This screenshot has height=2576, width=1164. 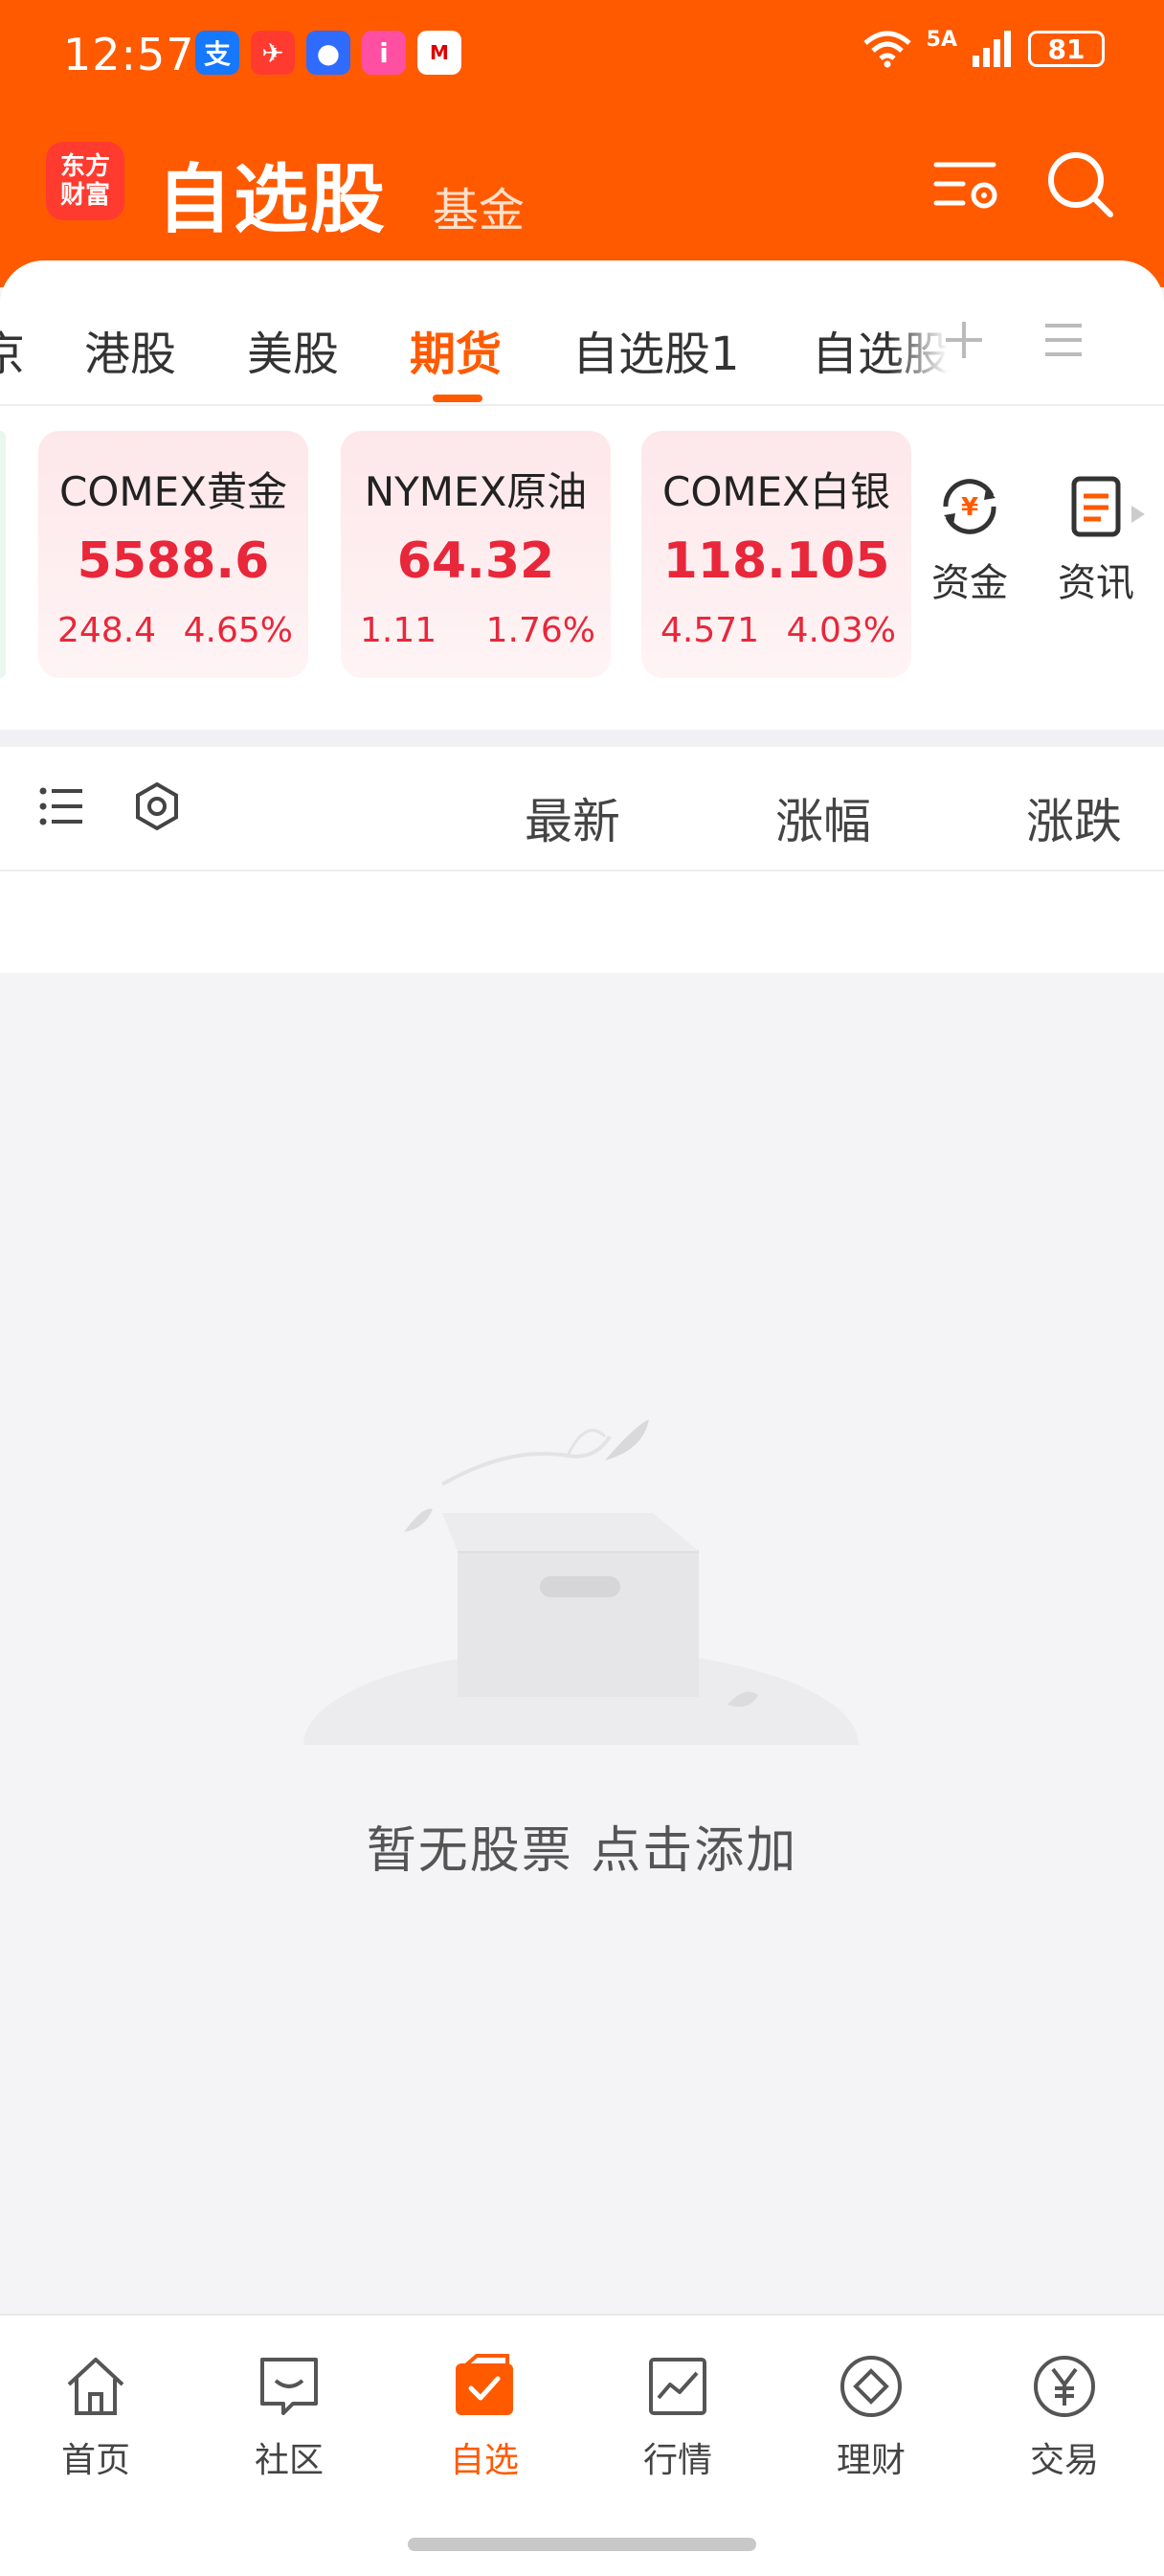 What do you see at coordinates (964, 340) in the screenshot?
I see `add-tab-icon` at bounding box center [964, 340].